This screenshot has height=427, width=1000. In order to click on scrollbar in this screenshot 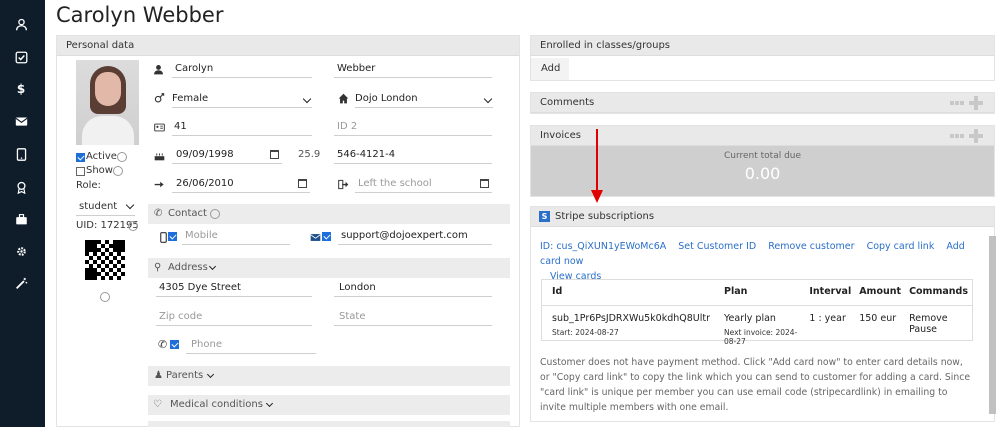, I will do `click(992, 325)`.